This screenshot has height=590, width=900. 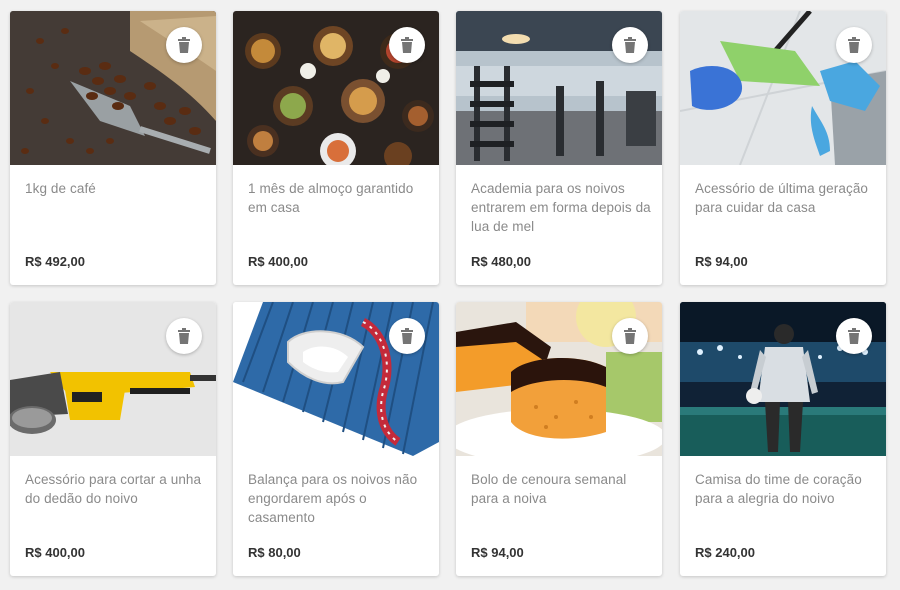 I want to click on product-title: Bolo de cenoura semanal para a noiva, so click(x=549, y=489).